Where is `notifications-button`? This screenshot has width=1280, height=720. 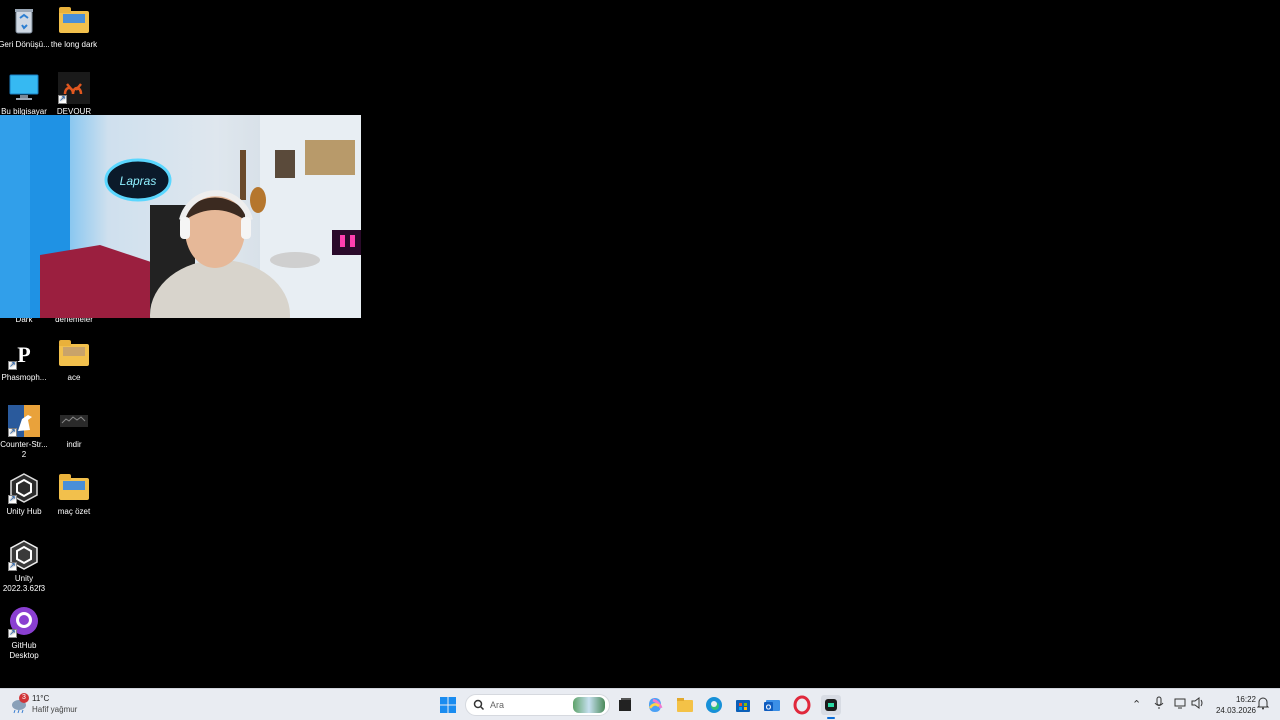 notifications-button is located at coordinates (1263, 704).